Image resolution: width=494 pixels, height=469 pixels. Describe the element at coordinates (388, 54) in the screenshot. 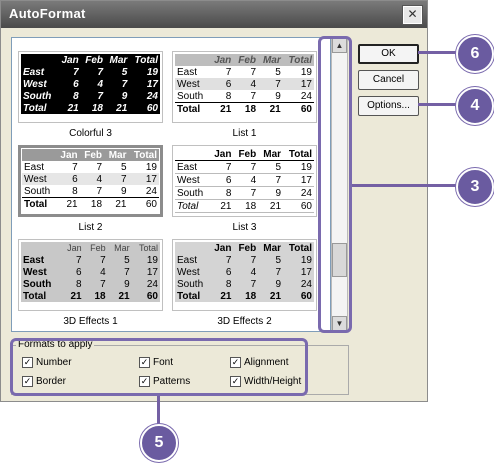

I see `ok-button: OK` at that location.